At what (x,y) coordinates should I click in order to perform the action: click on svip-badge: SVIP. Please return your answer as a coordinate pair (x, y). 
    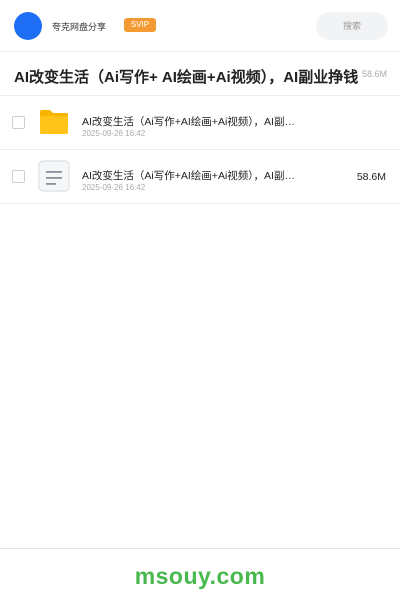
    Looking at the image, I should click on (140, 25).